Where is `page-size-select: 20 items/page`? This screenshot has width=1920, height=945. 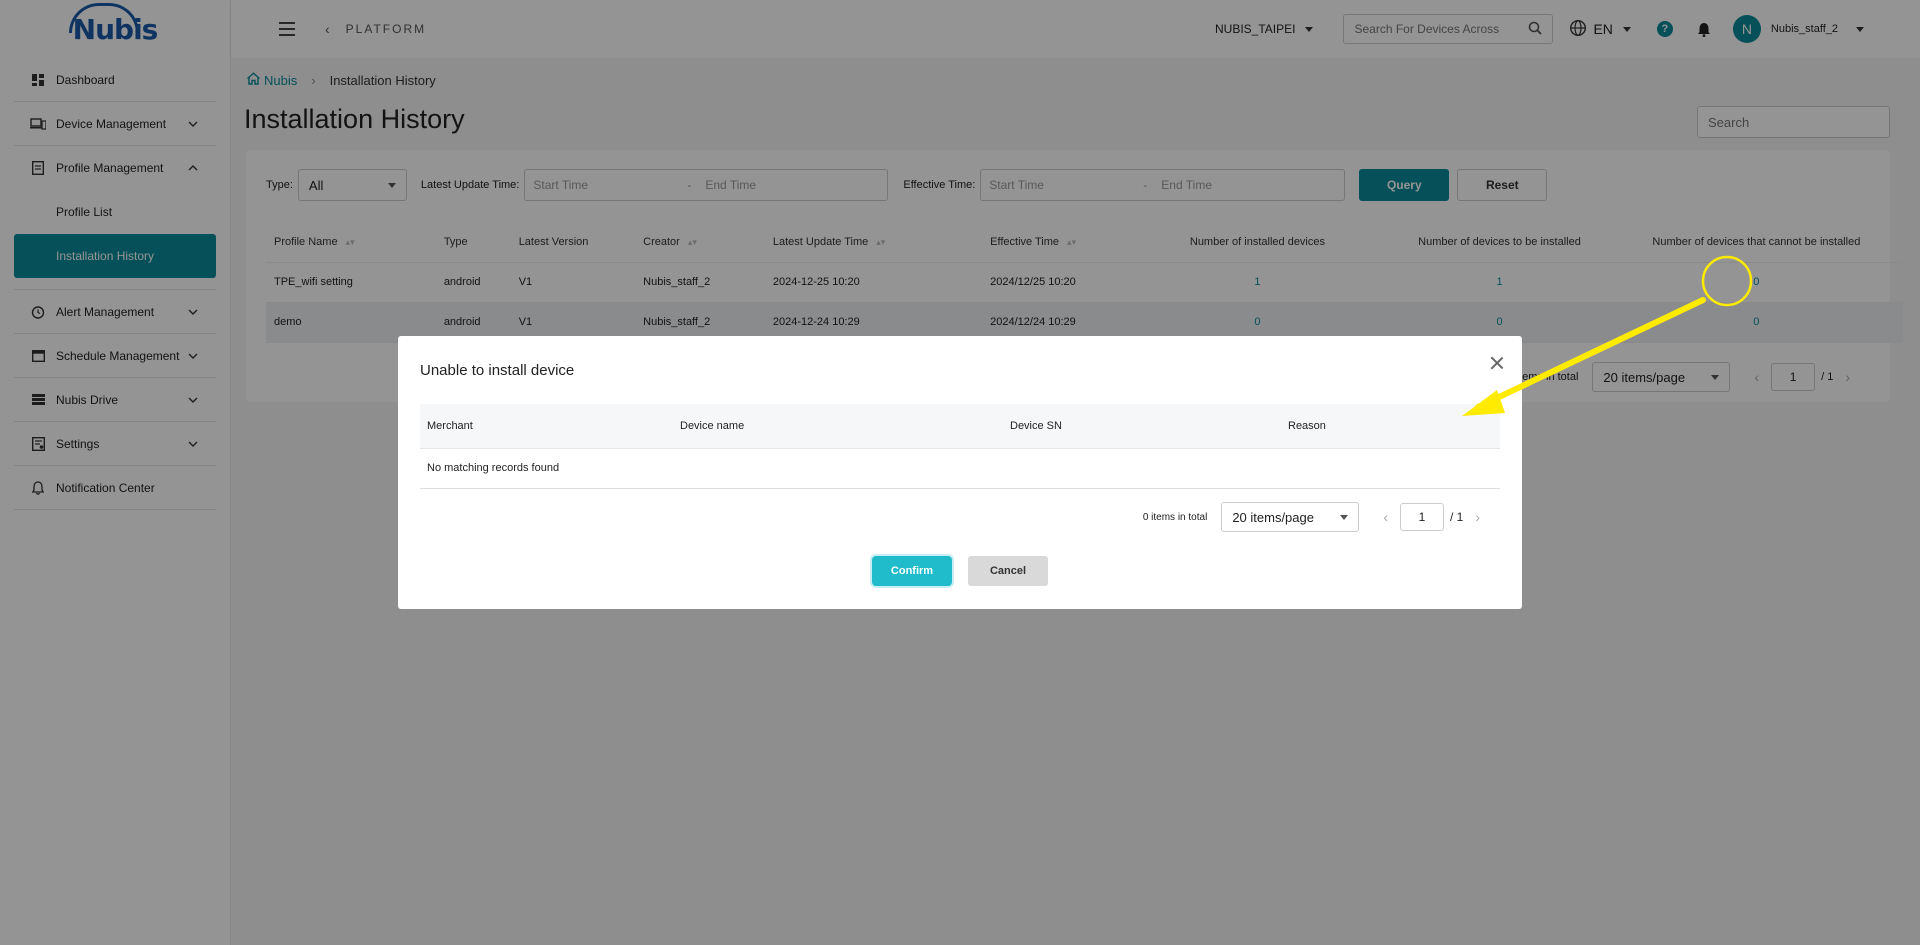
page-size-select: 20 items/page is located at coordinates (1290, 517).